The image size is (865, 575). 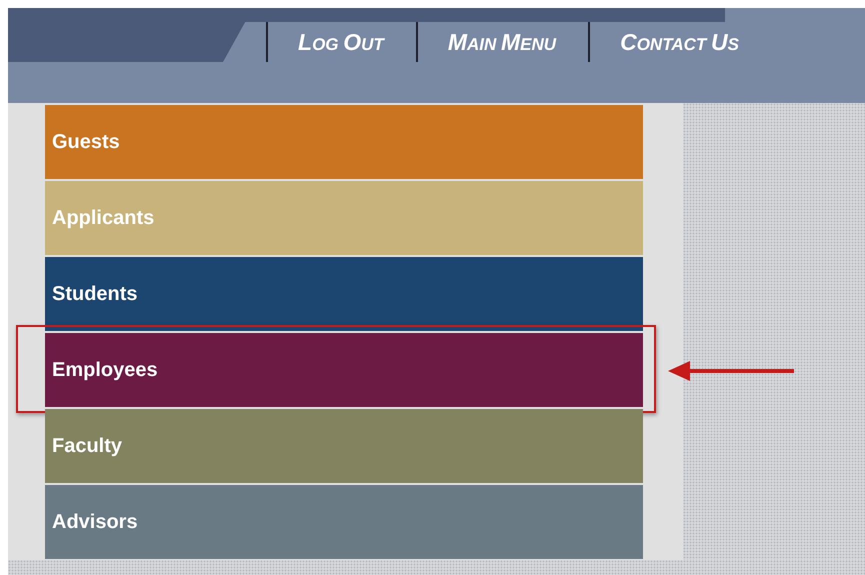 What do you see at coordinates (503, 42) in the screenshot?
I see `nav-link: MAIN MENU` at bounding box center [503, 42].